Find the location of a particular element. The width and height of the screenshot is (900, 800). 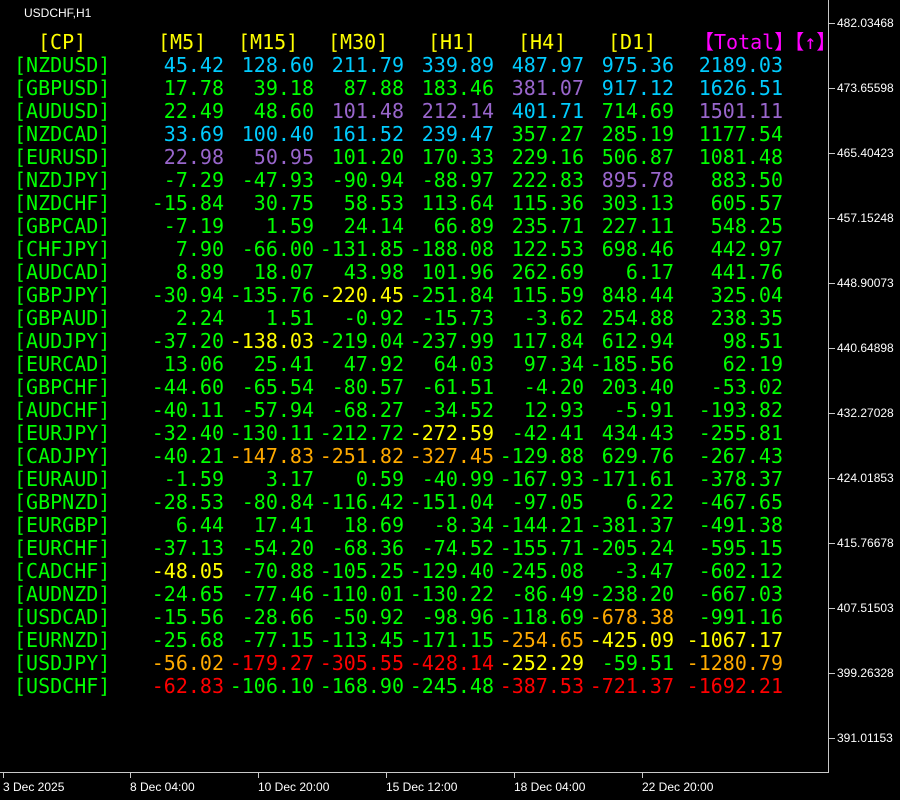

strength-value: -251.84 is located at coordinates (451, 295).